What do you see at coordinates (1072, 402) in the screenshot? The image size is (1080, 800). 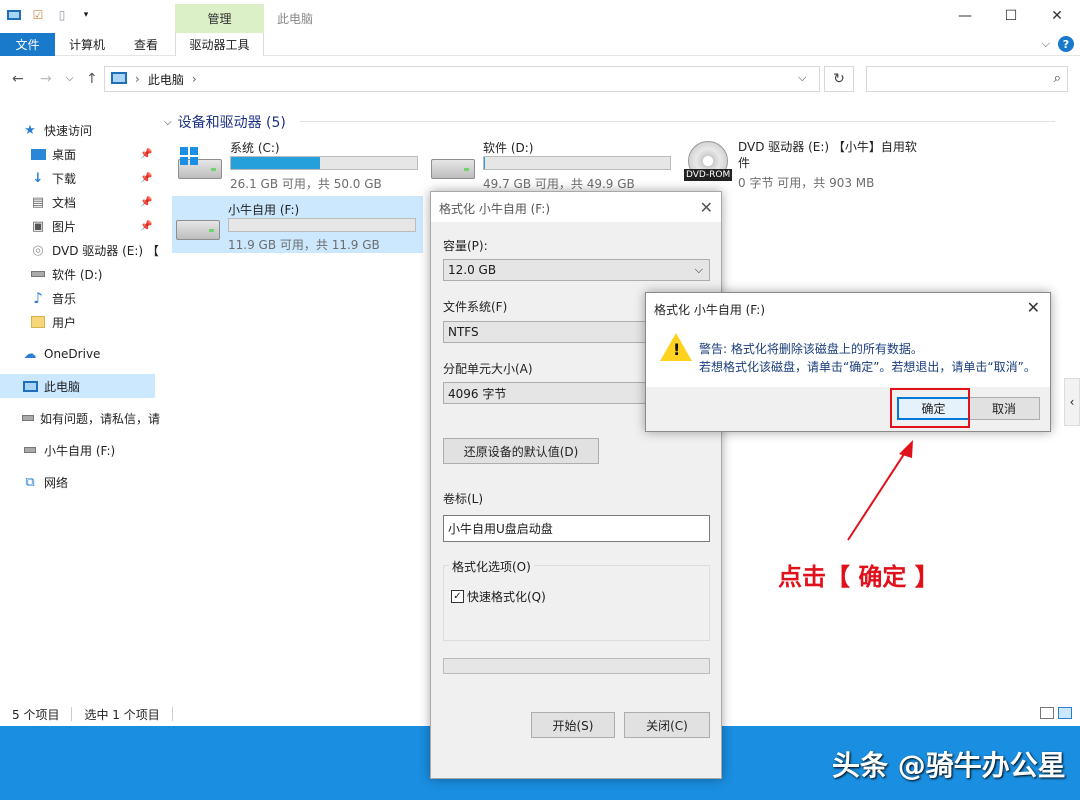 I see `chevron-left-icon: ‹` at bounding box center [1072, 402].